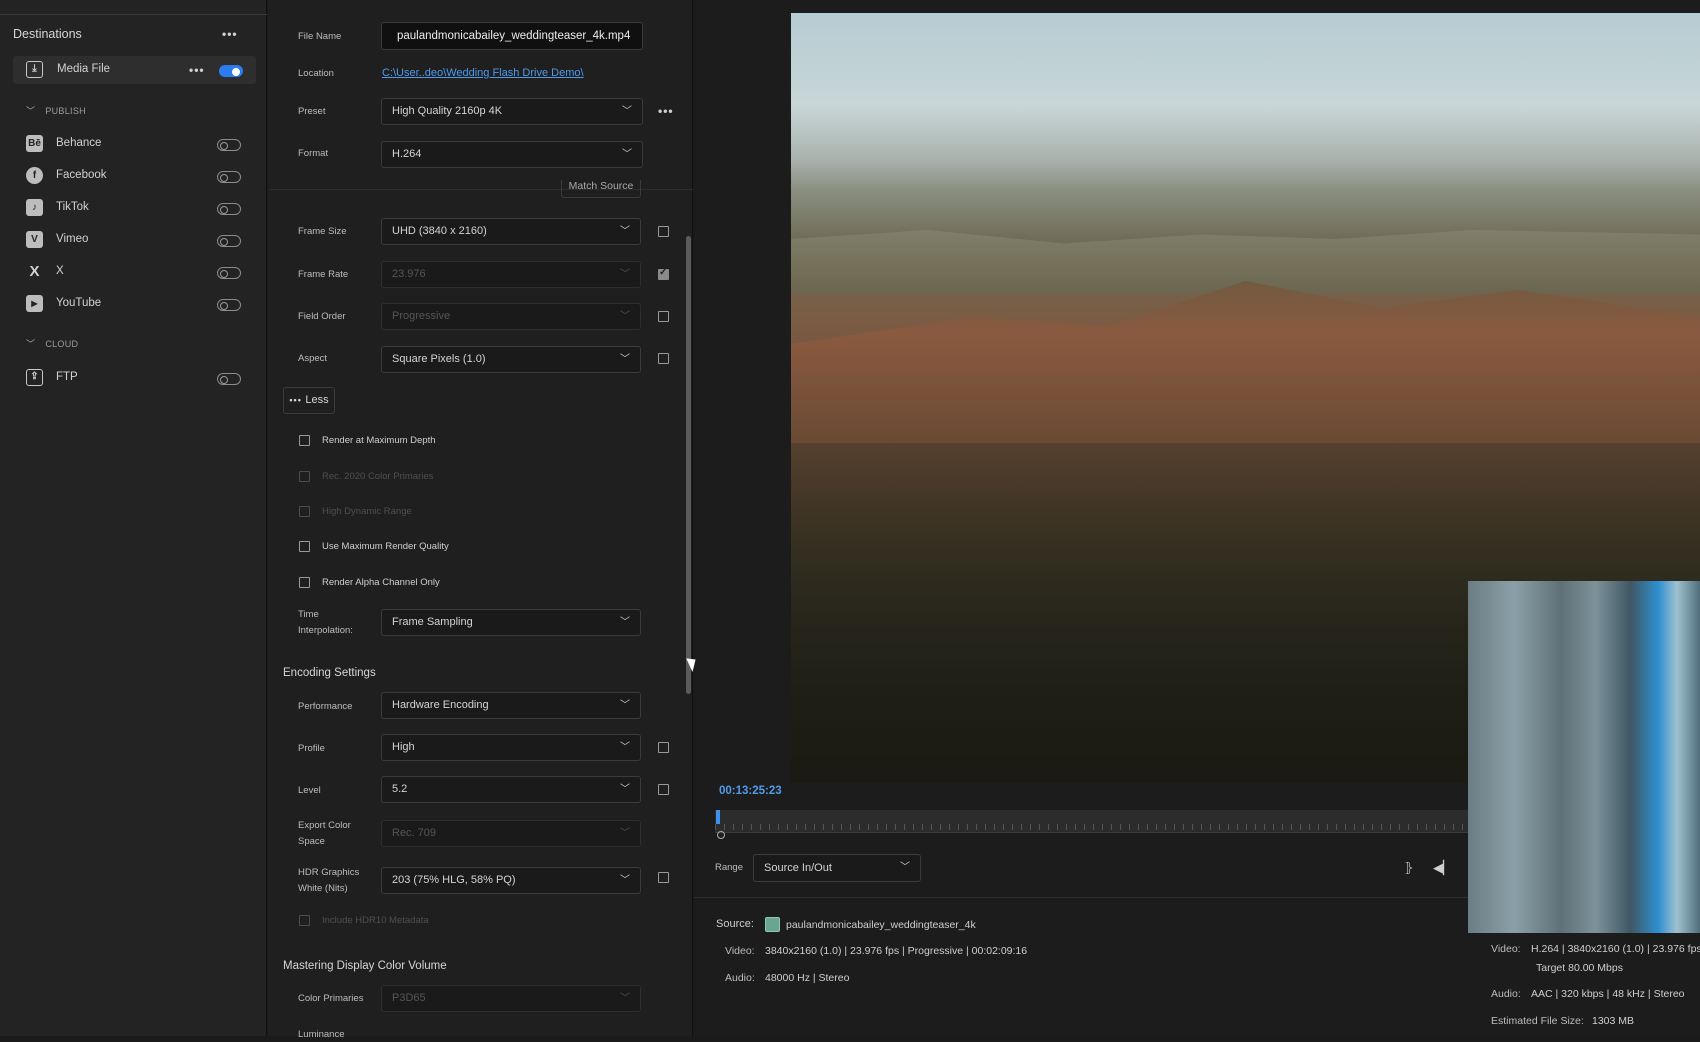 The height and width of the screenshot is (1042, 1700). Describe the element at coordinates (740, 951) in the screenshot. I see `source-video-label: Video:` at that location.